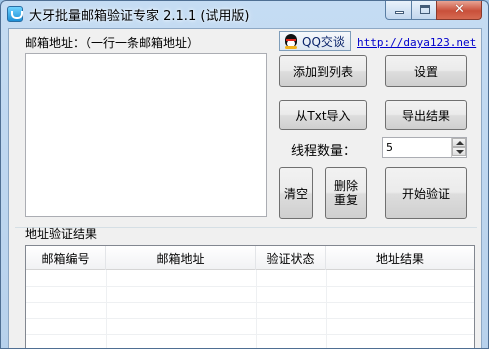 The image size is (489, 349). Describe the element at coordinates (323, 71) in the screenshot. I see `add-to-list-button: 添加到列表` at that location.